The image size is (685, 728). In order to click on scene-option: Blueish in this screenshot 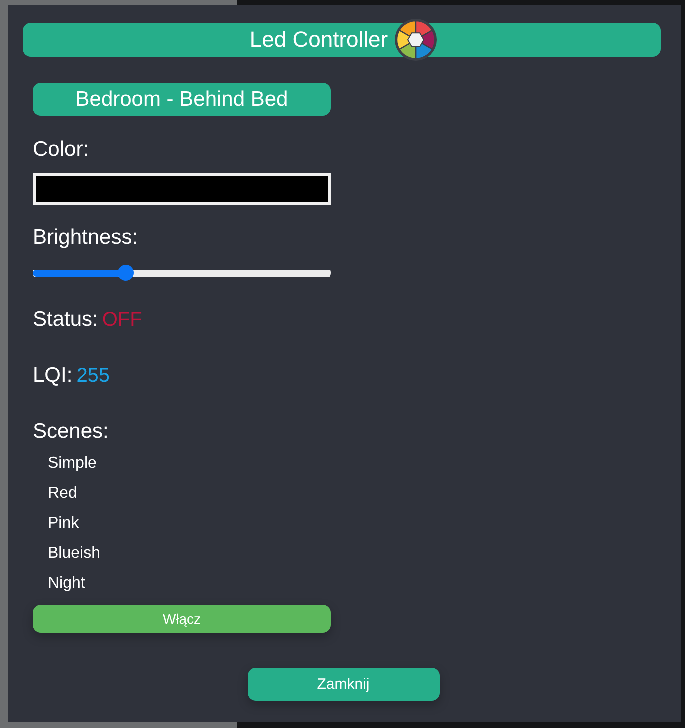, I will do `click(66, 554)`.